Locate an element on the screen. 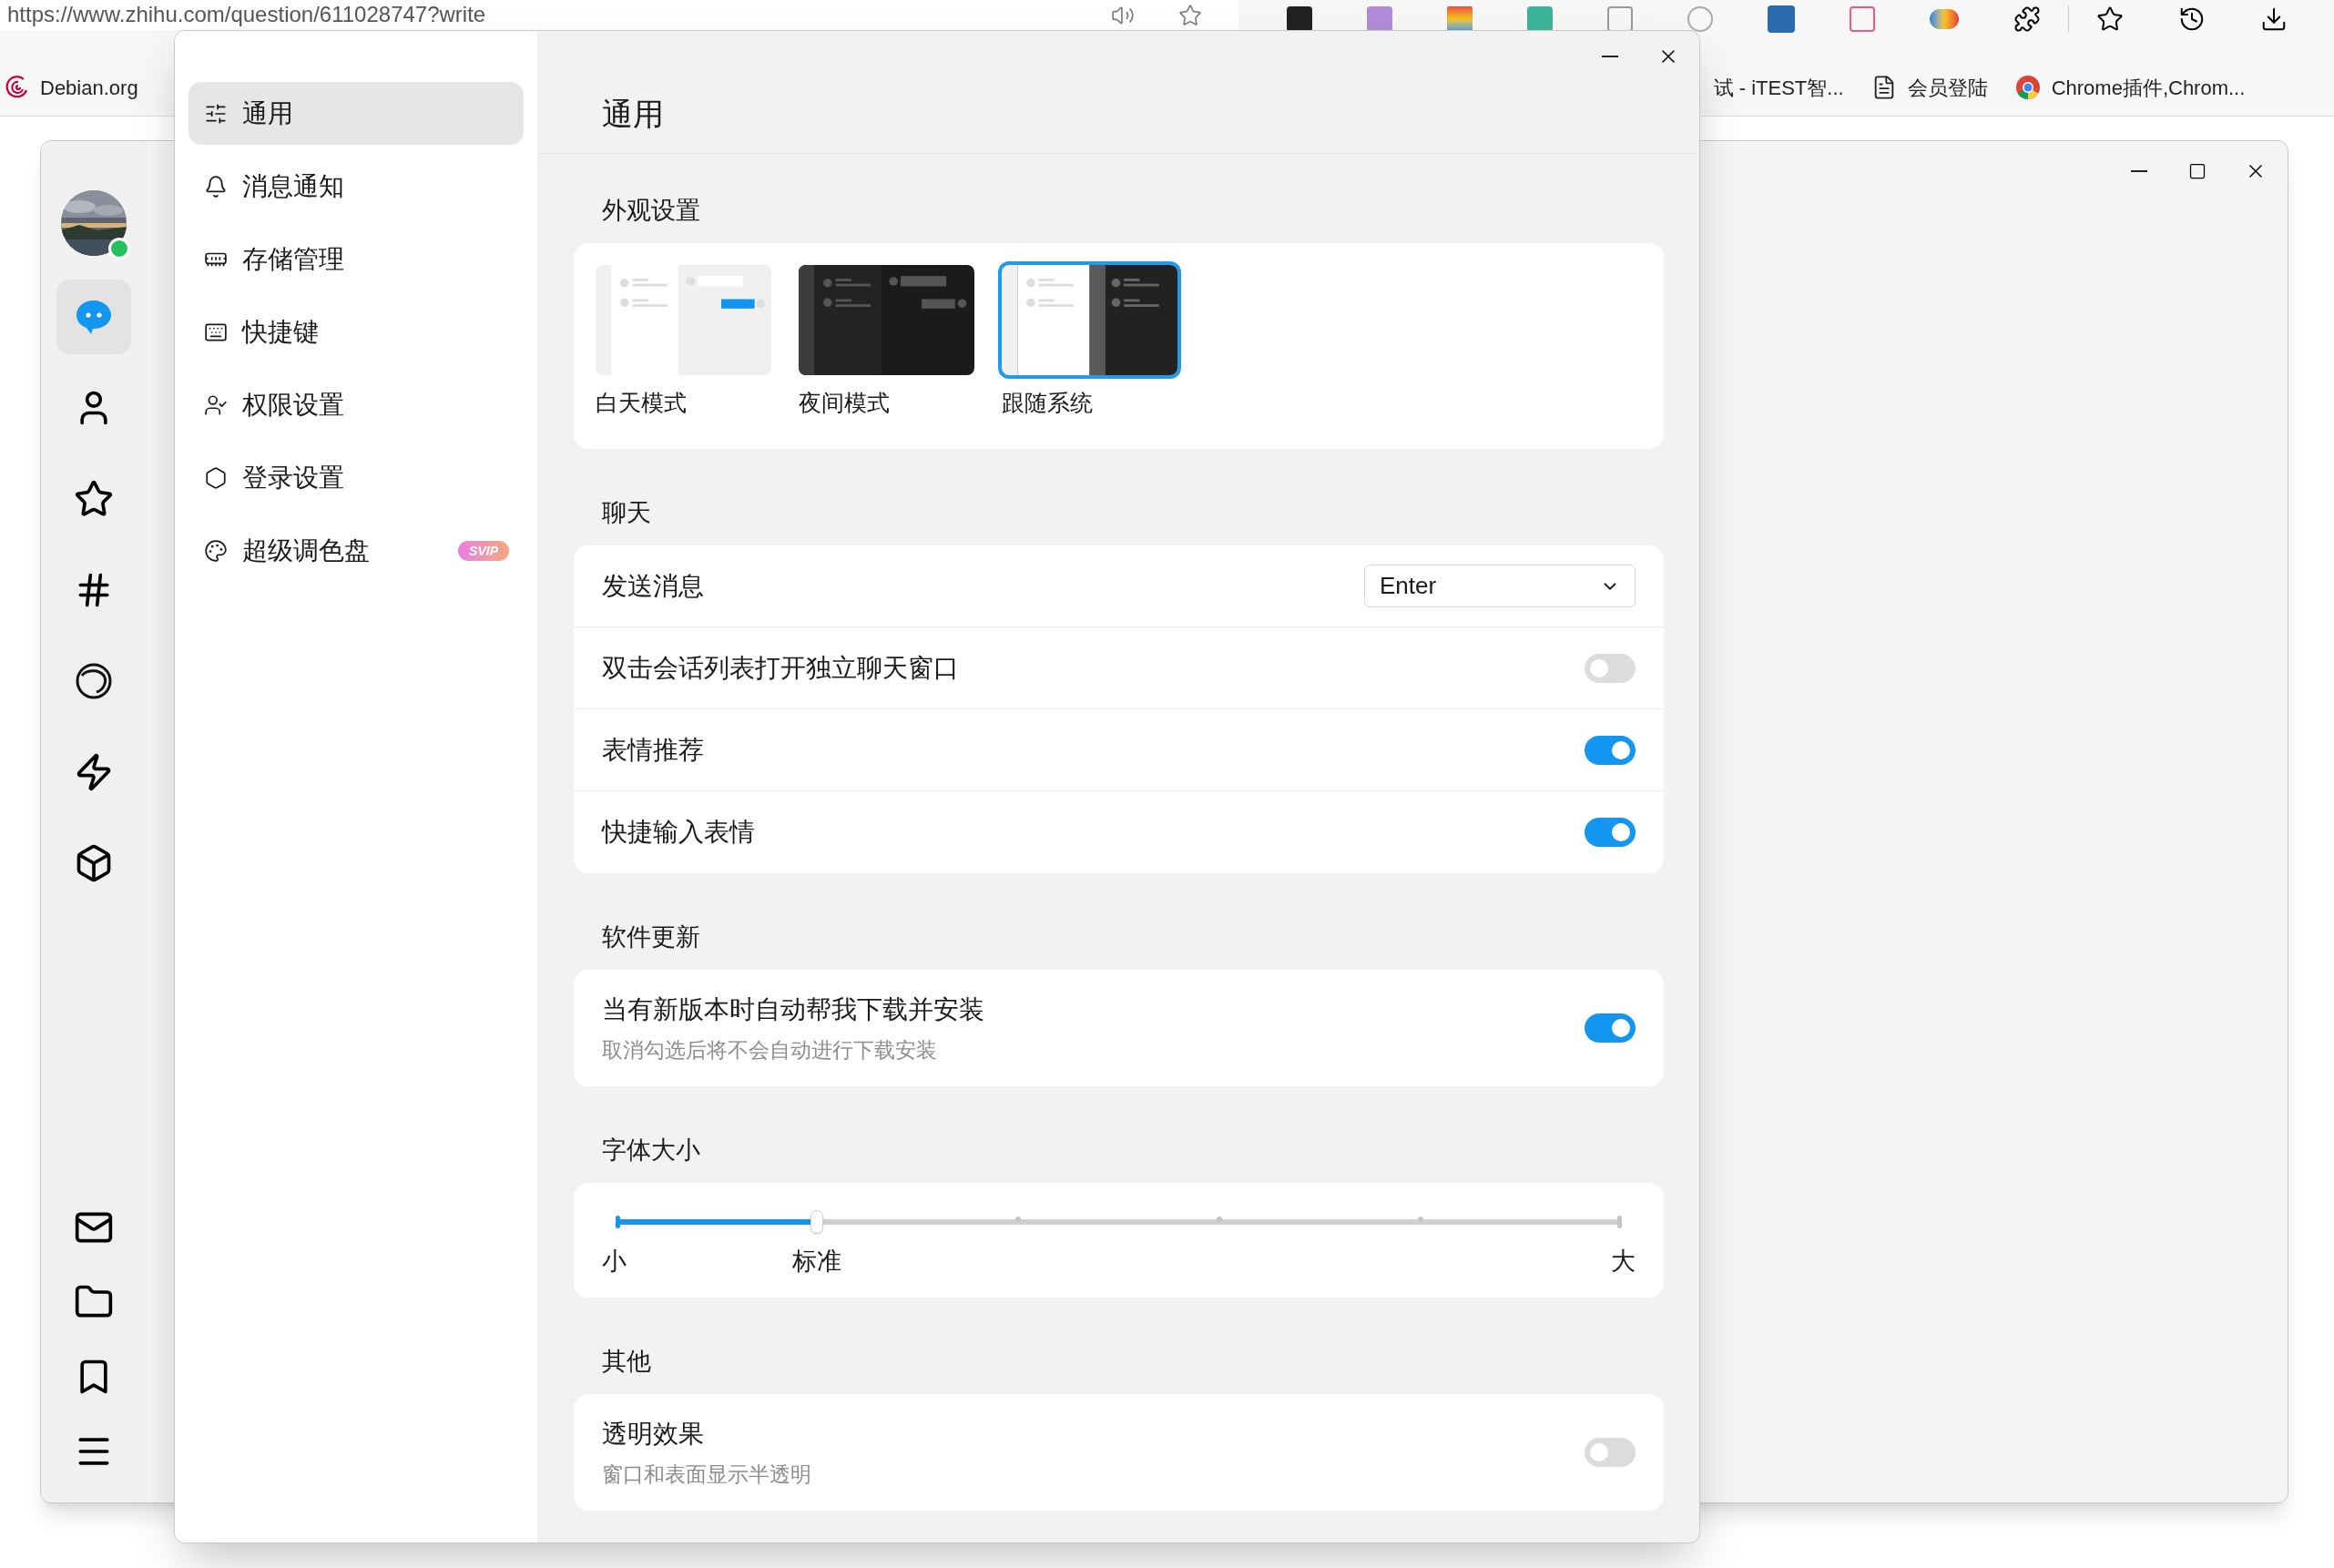 The image size is (2334, 1568). bookmark-link: Debian.org is located at coordinates (72, 88).